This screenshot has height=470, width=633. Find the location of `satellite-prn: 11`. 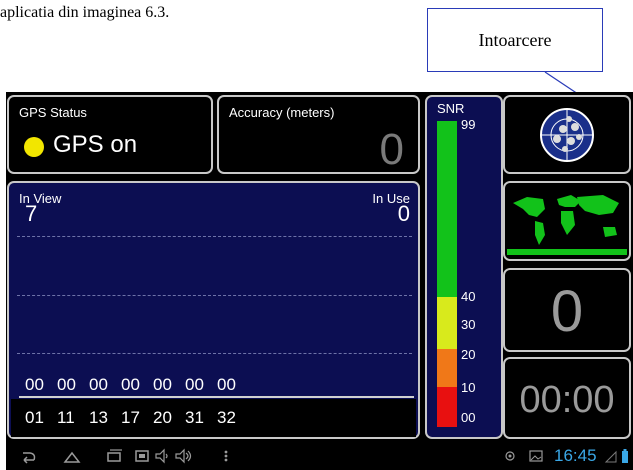

satellite-prn: 11 is located at coordinates (66, 417).